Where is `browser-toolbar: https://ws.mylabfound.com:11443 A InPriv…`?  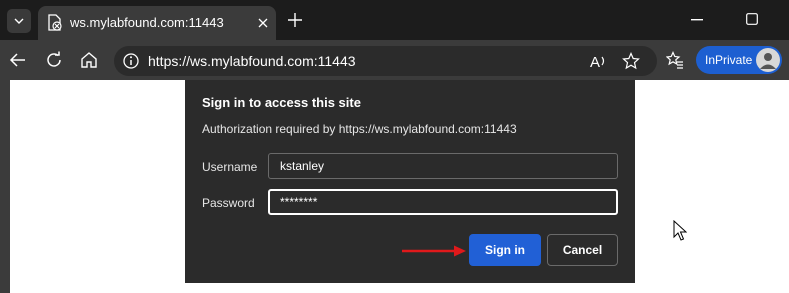 browser-toolbar: https://ws.mylabfound.com:11443 A InPriv… is located at coordinates (394, 60).